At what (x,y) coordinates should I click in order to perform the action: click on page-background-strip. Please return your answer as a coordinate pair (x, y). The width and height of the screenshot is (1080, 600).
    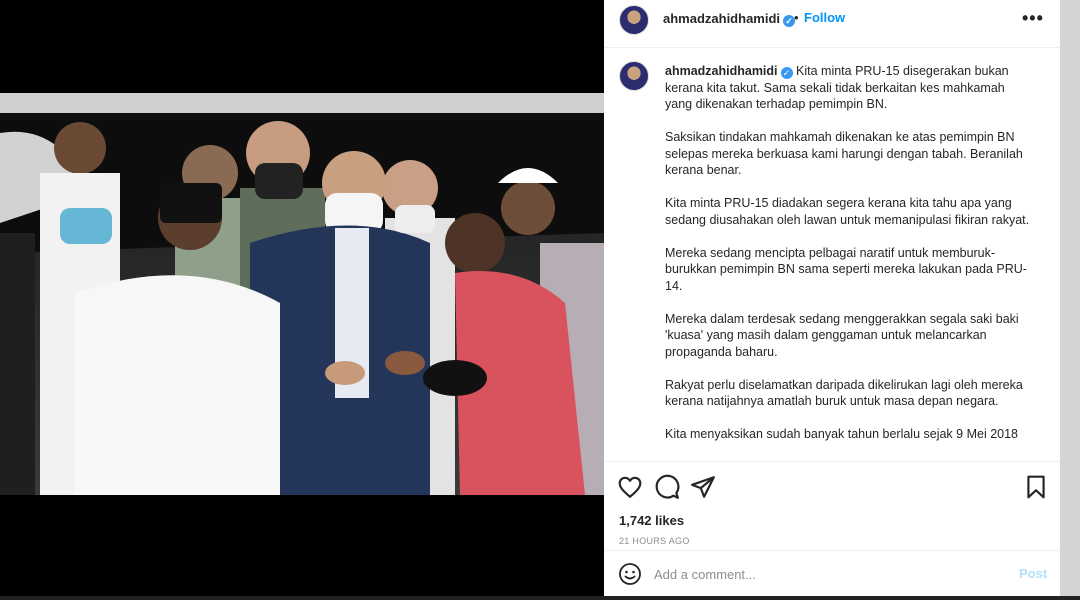
    Looking at the image, I should click on (1070, 300).